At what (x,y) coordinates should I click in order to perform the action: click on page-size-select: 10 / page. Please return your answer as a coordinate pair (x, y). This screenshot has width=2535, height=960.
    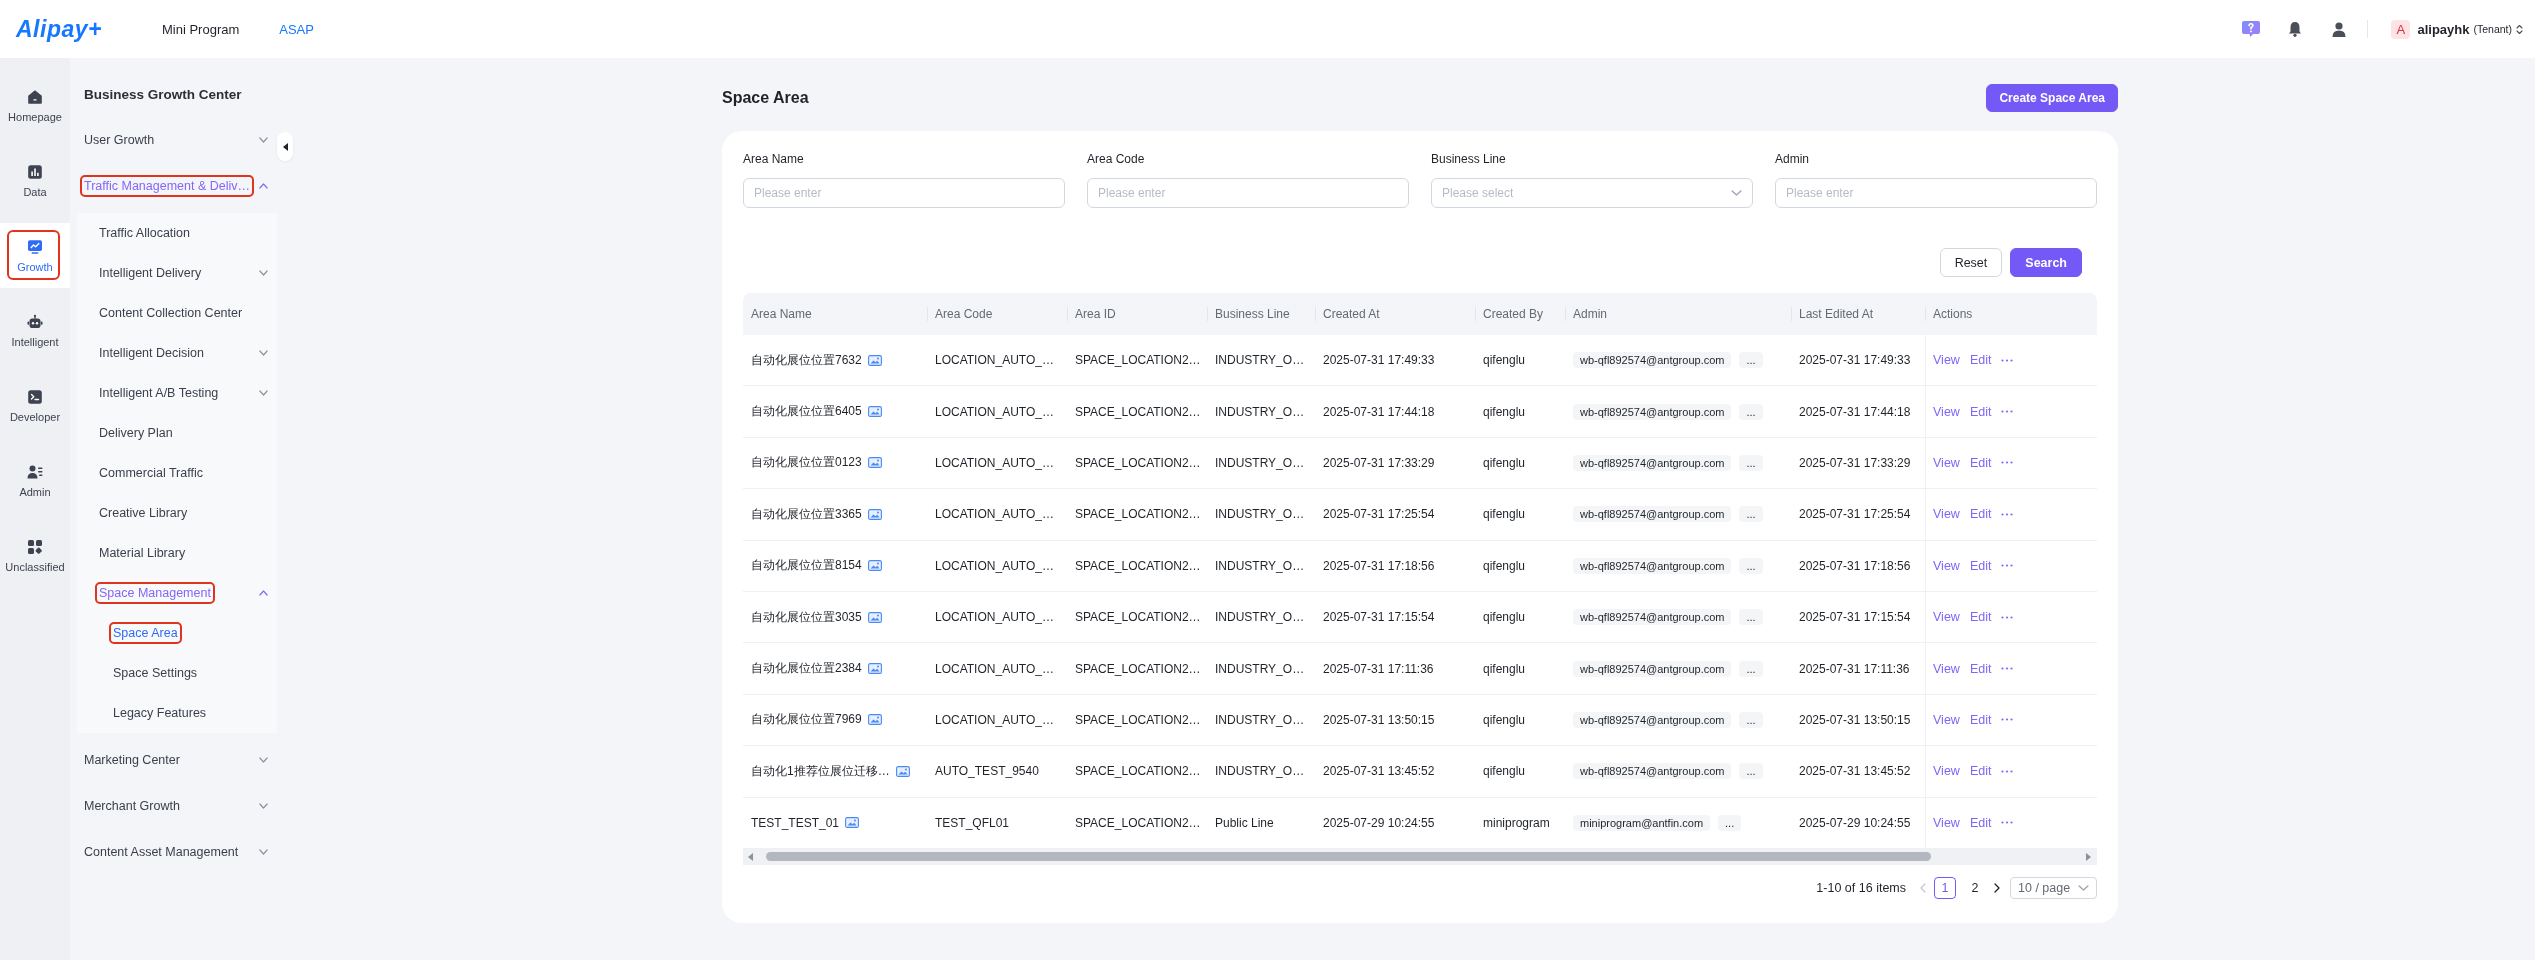
    Looking at the image, I should click on (2053, 887).